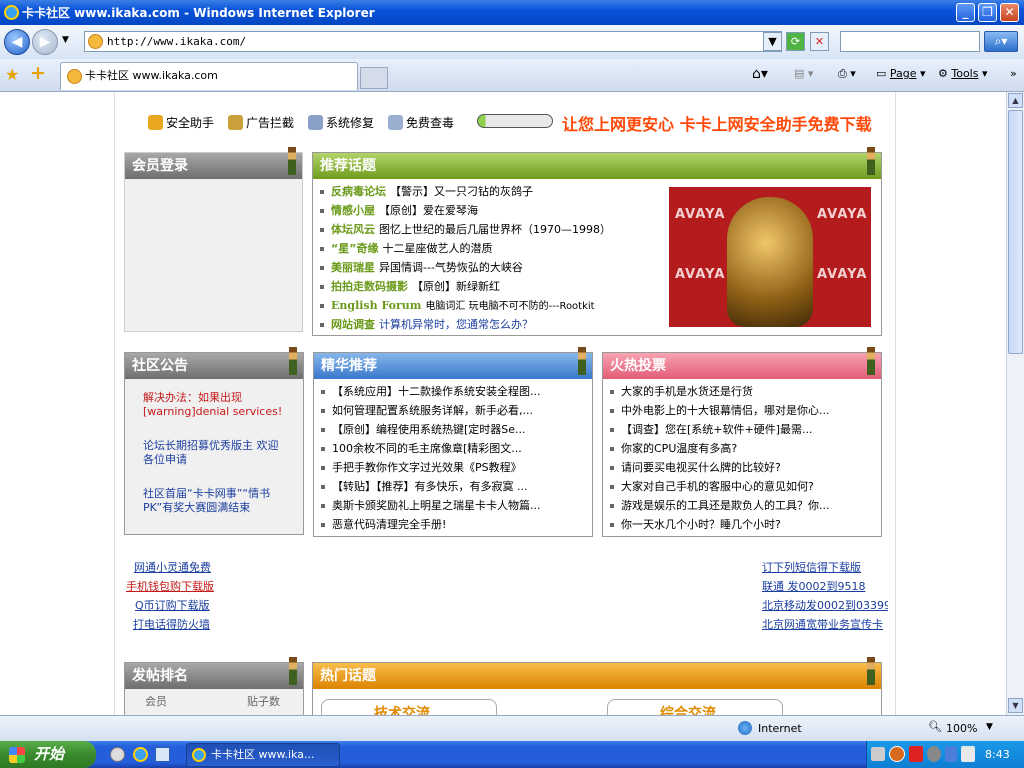 The image size is (1024, 768). What do you see at coordinates (965, 12) in the screenshot?
I see `minimize-button: _` at bounding box center [965, 12].